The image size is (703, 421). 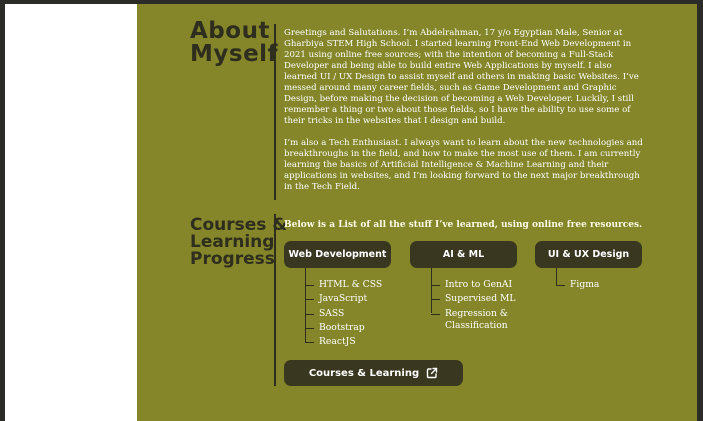 What do you see at coordinates (337, 254) in the screenshot?
I see `category-web-development: Web Development` at bounding box center [337, 254].